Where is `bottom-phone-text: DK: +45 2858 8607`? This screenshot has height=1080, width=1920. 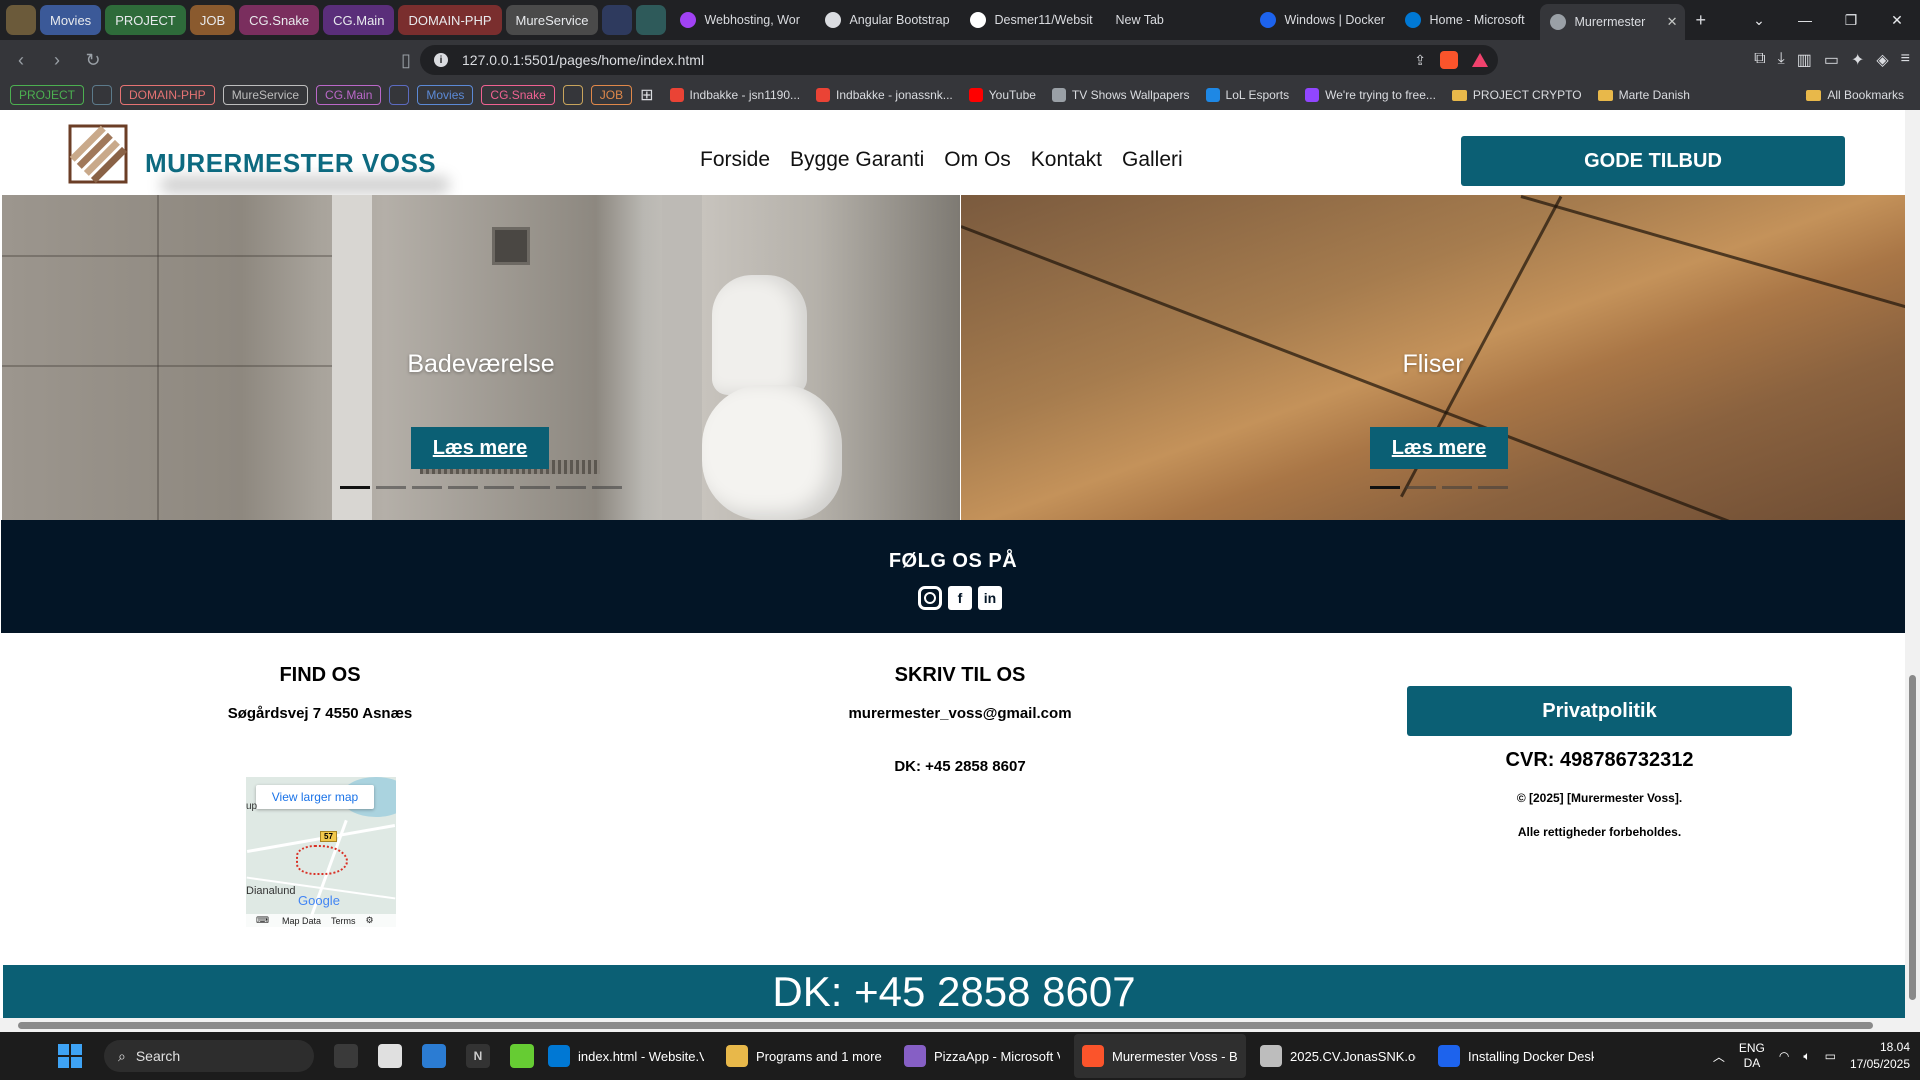 bottom-phone-text: DK: +45 2858 8607 is located at coordinates (953, 992).